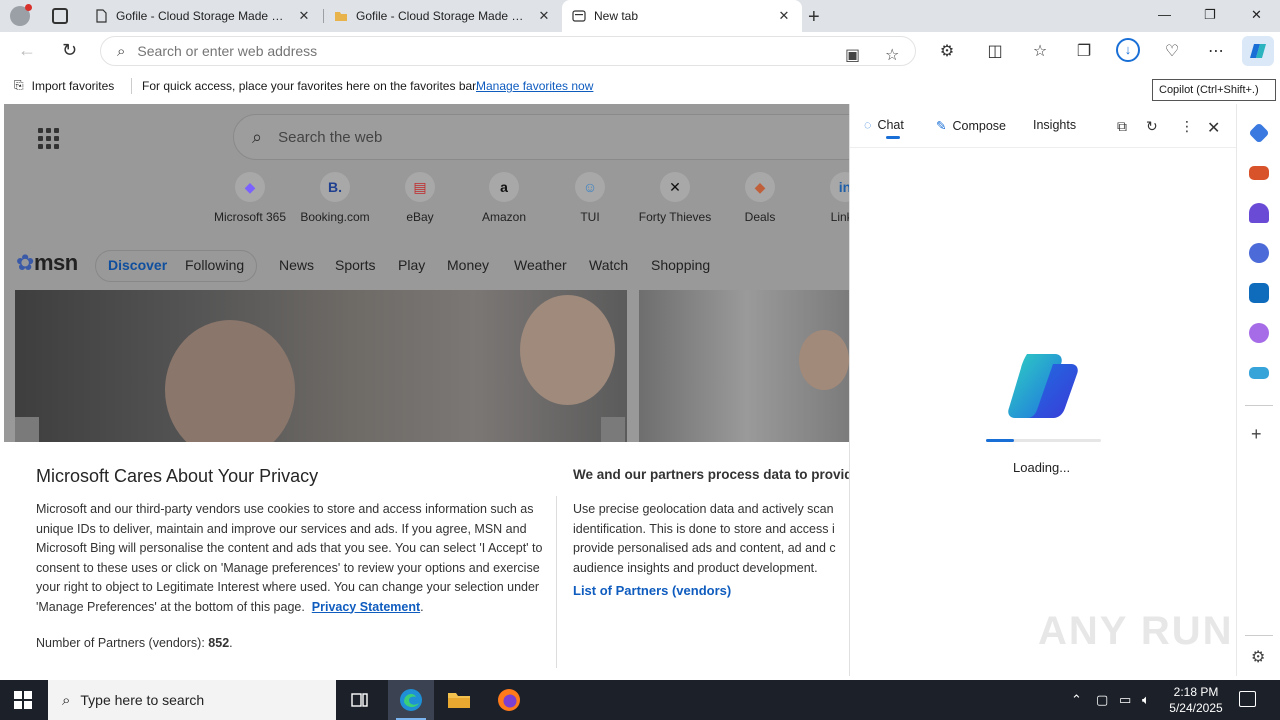  I want to click on firefox-icon, so click(509, 700).